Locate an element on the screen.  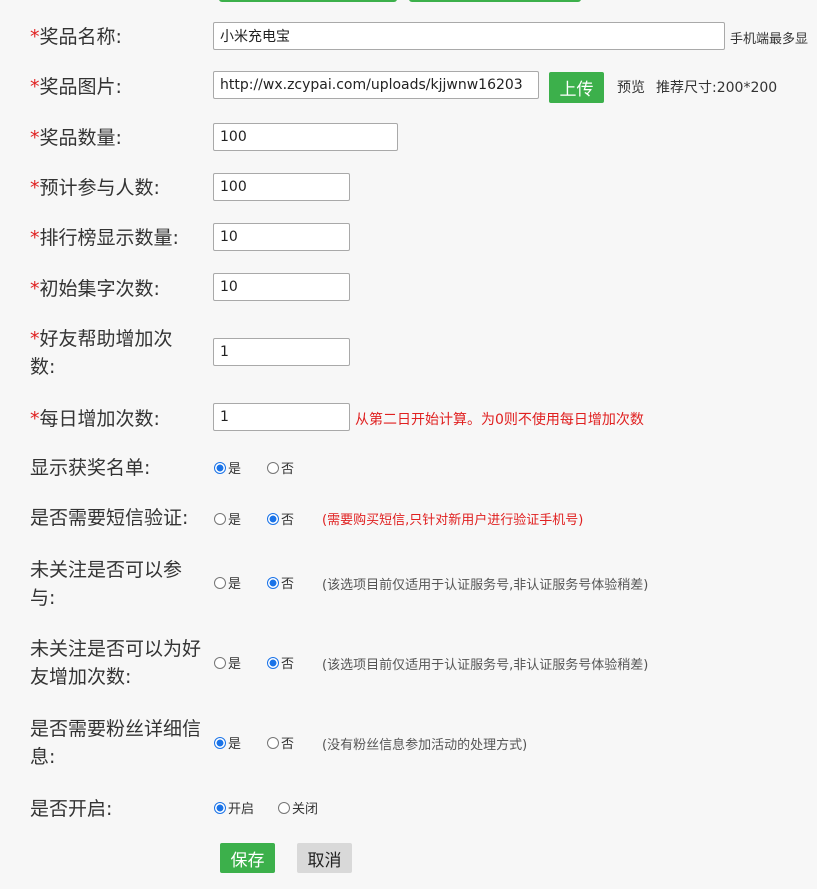
prize-name-input is located at coordinates (469, 36).